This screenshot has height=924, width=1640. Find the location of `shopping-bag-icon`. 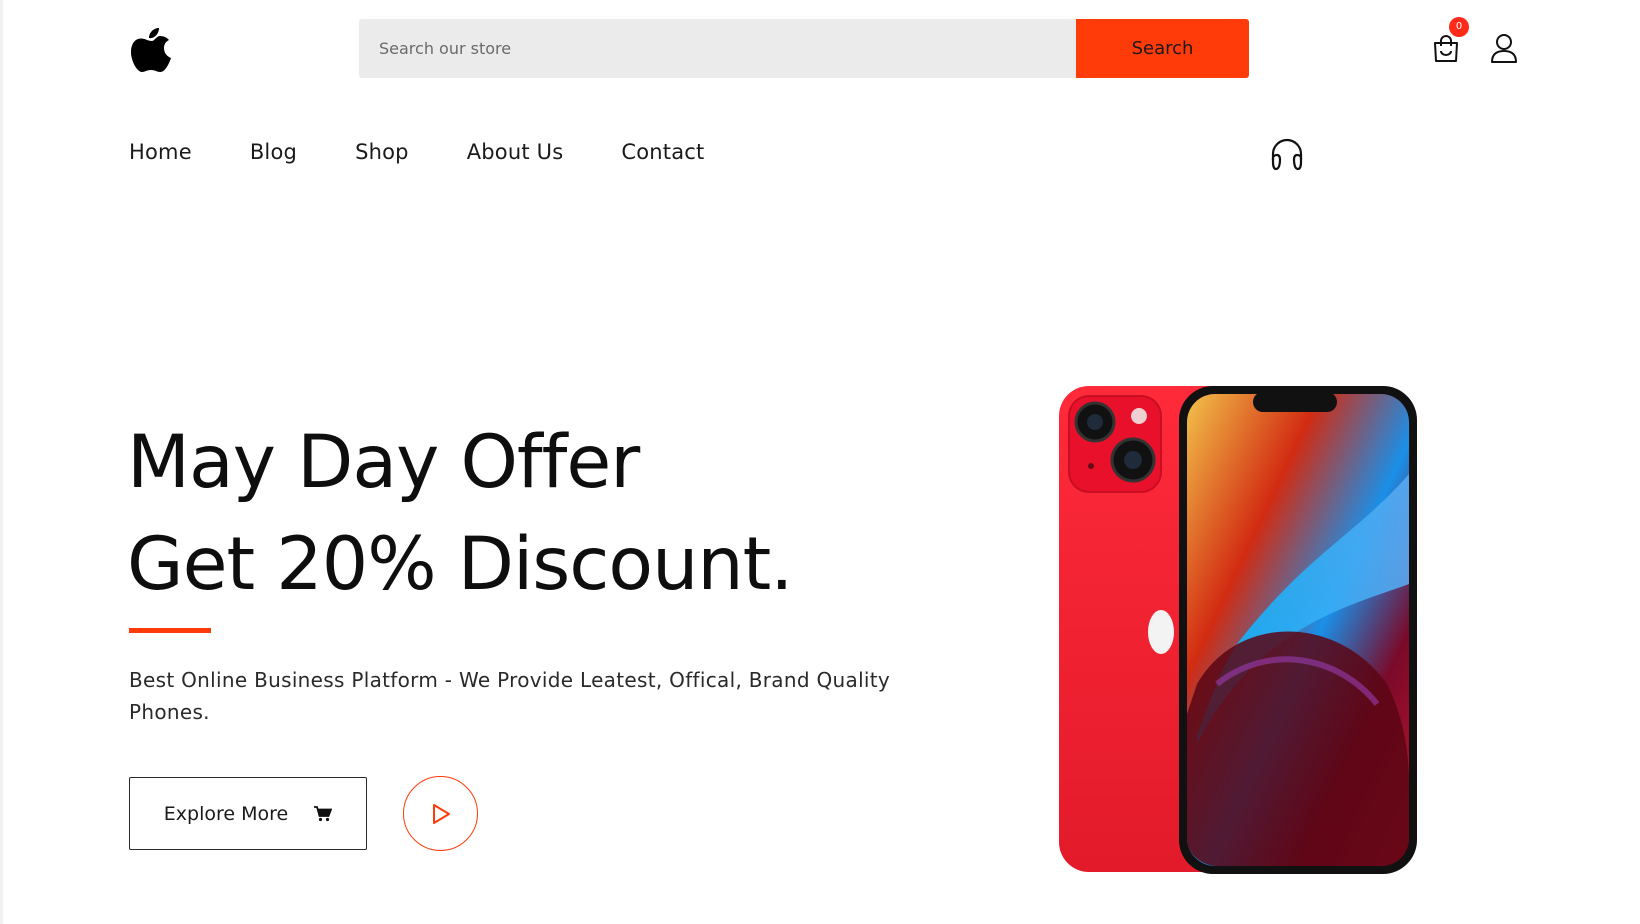

shopping-bag-icon is located at coordinates (1446, 49).